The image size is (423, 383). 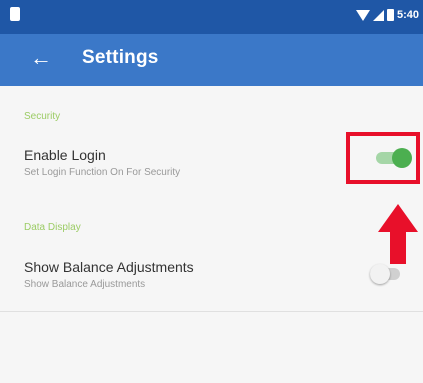 What do you see at coordinates (15, 14) in the screenshot?
I see `sim-card-icon` at bounding box center [15, 14].